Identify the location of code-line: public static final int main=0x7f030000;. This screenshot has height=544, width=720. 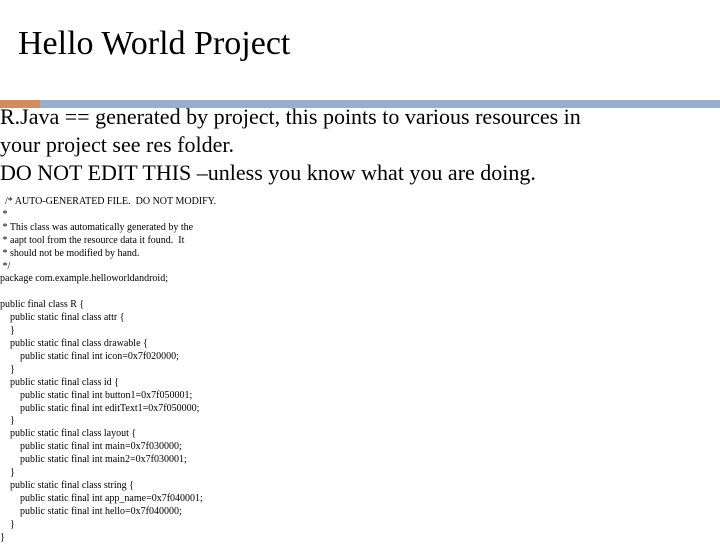
(91, 447).